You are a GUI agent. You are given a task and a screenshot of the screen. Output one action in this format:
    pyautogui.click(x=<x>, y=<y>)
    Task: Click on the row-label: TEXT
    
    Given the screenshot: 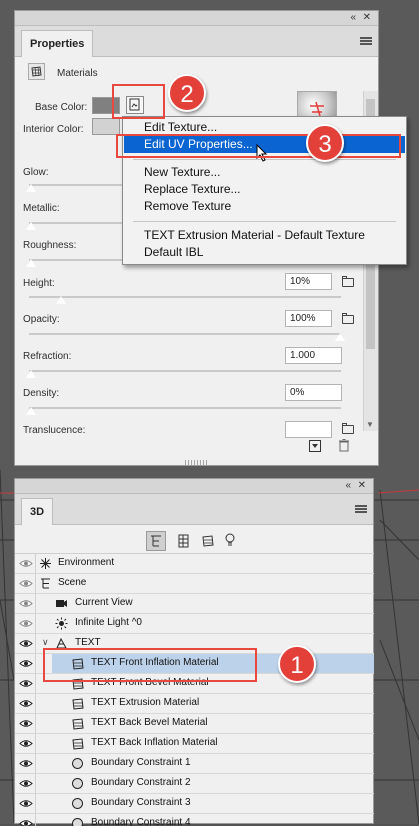 What is the action you would take?
    pyautogui.click(x=88, y=642)
    